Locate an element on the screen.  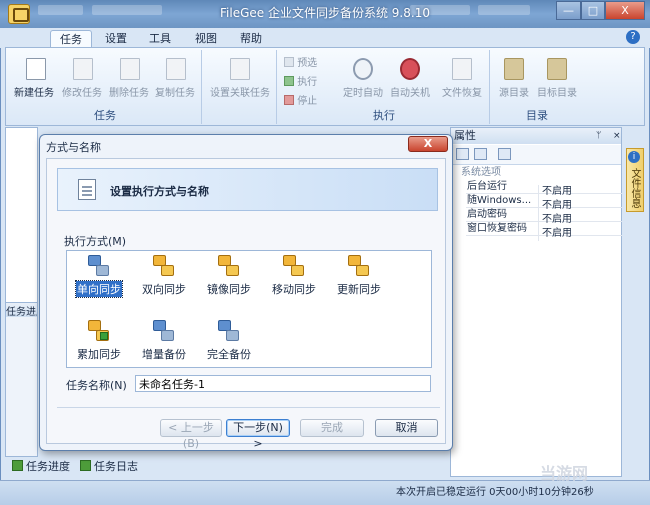
auto-shutdown-button: 自动关机 is located at coordinates (410, 76).